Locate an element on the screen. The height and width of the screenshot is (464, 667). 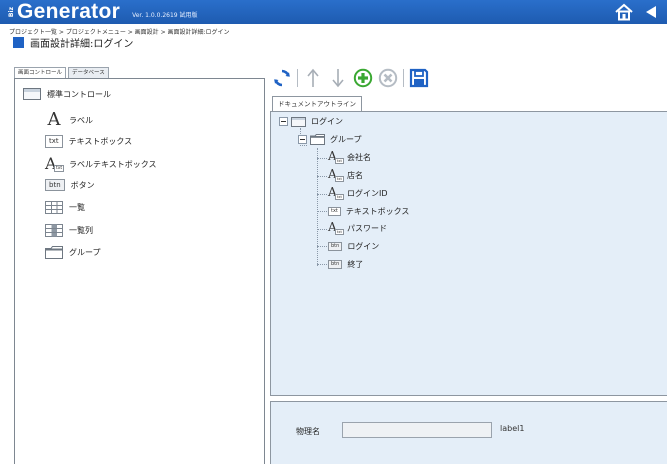
palette-item-label-textbox: A txt ラベルテキストボックス is located at coordinates (101, 163).